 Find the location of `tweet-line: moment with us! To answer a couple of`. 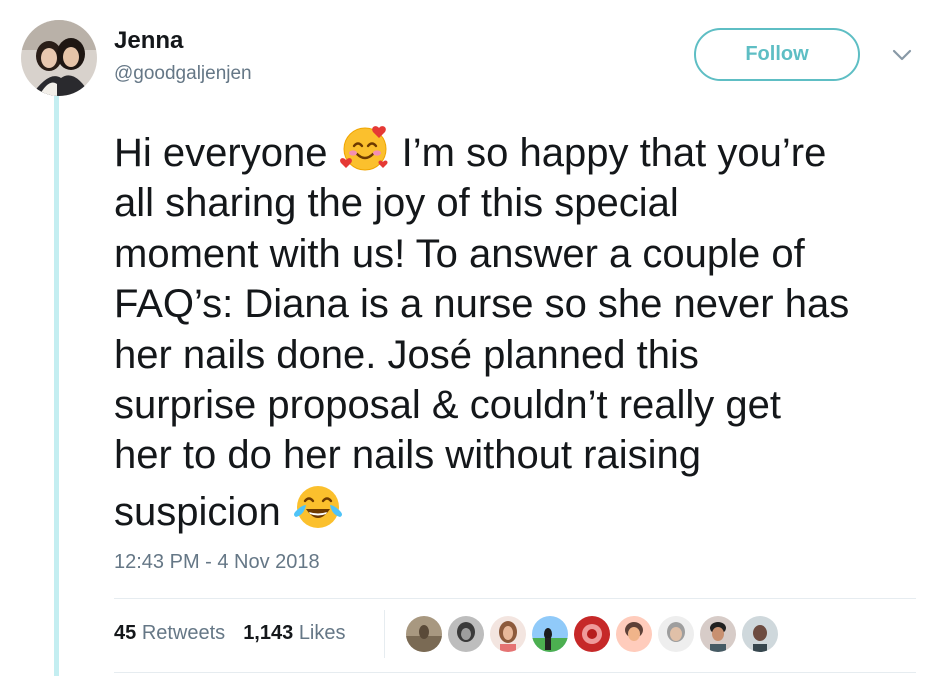

tweet-line: moment with us! To answer a couple of is located at coordinates (459, 253).